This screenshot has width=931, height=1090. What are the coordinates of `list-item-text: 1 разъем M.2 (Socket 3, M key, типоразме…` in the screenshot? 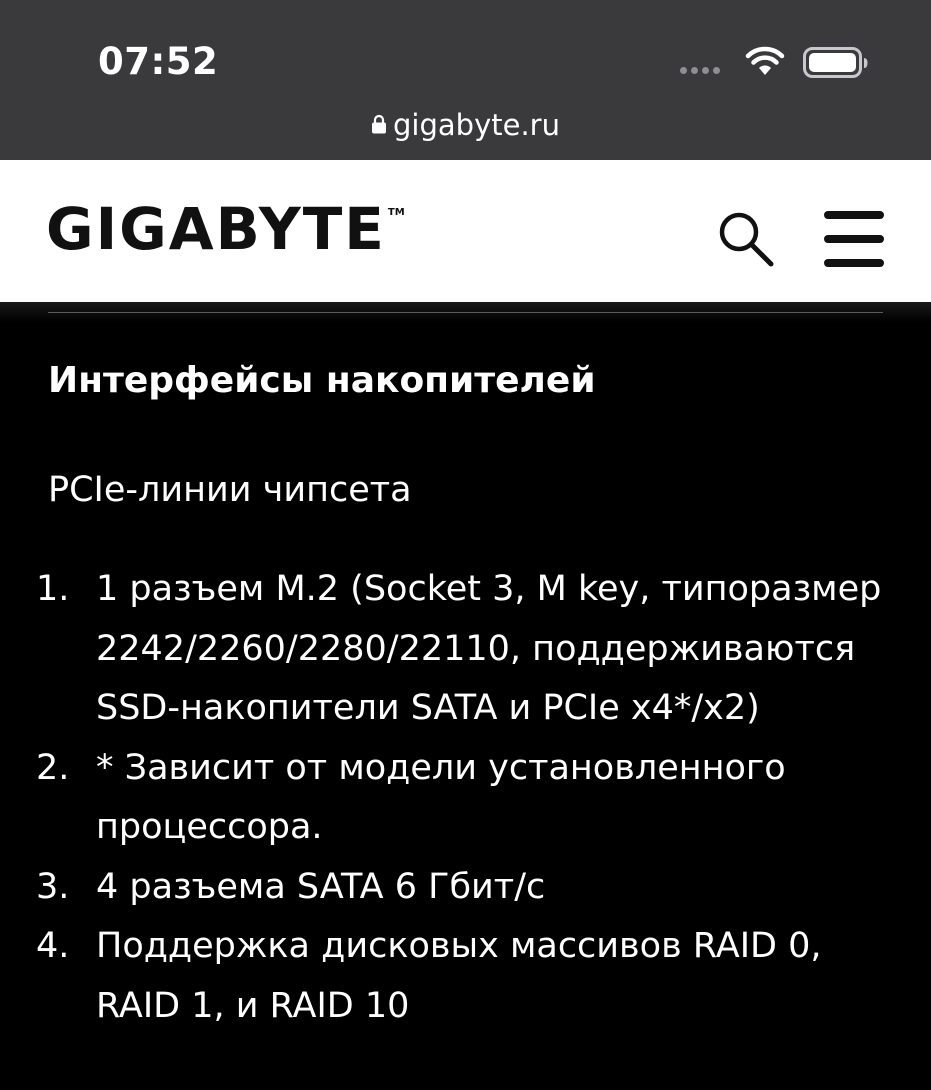 It's located at (489, 648).